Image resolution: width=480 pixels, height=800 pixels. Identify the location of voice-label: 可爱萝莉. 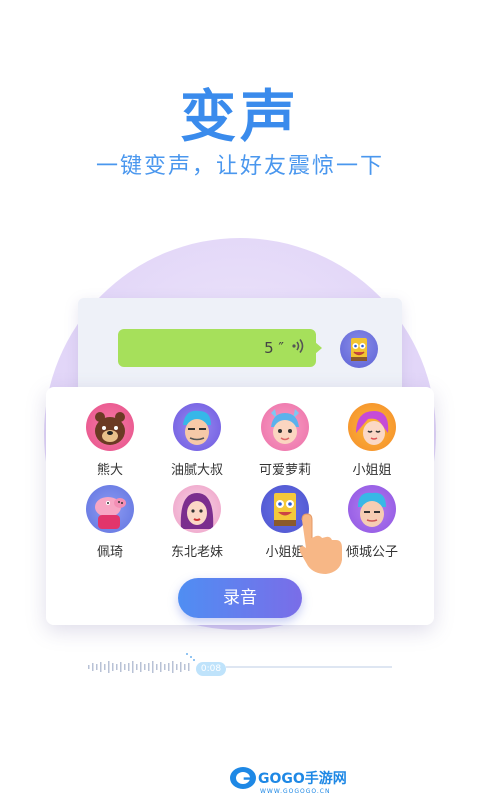
(284, 470).